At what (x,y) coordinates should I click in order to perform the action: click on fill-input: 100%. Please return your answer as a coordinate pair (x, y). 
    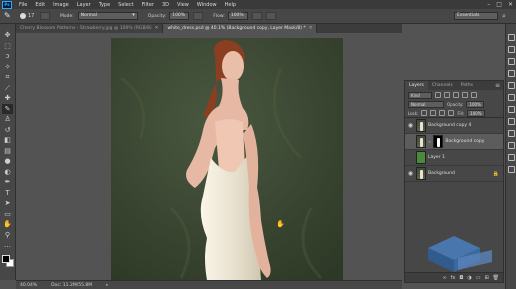
    Looking at the image, I should click on (476, 113).